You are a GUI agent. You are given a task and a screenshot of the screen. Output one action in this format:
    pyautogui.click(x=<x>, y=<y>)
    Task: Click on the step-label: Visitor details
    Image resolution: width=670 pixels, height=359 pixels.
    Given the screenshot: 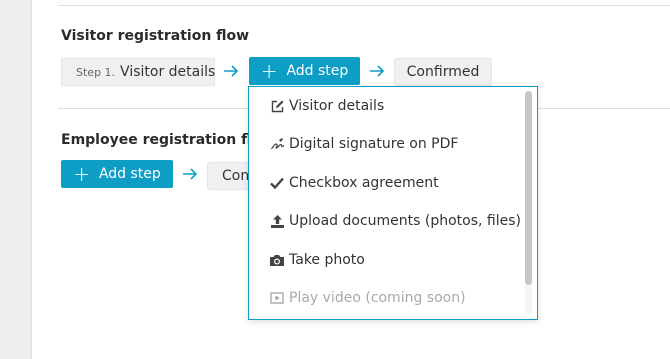 What is the action you would take?
    pyautogui.click(x=168, y=72)
    